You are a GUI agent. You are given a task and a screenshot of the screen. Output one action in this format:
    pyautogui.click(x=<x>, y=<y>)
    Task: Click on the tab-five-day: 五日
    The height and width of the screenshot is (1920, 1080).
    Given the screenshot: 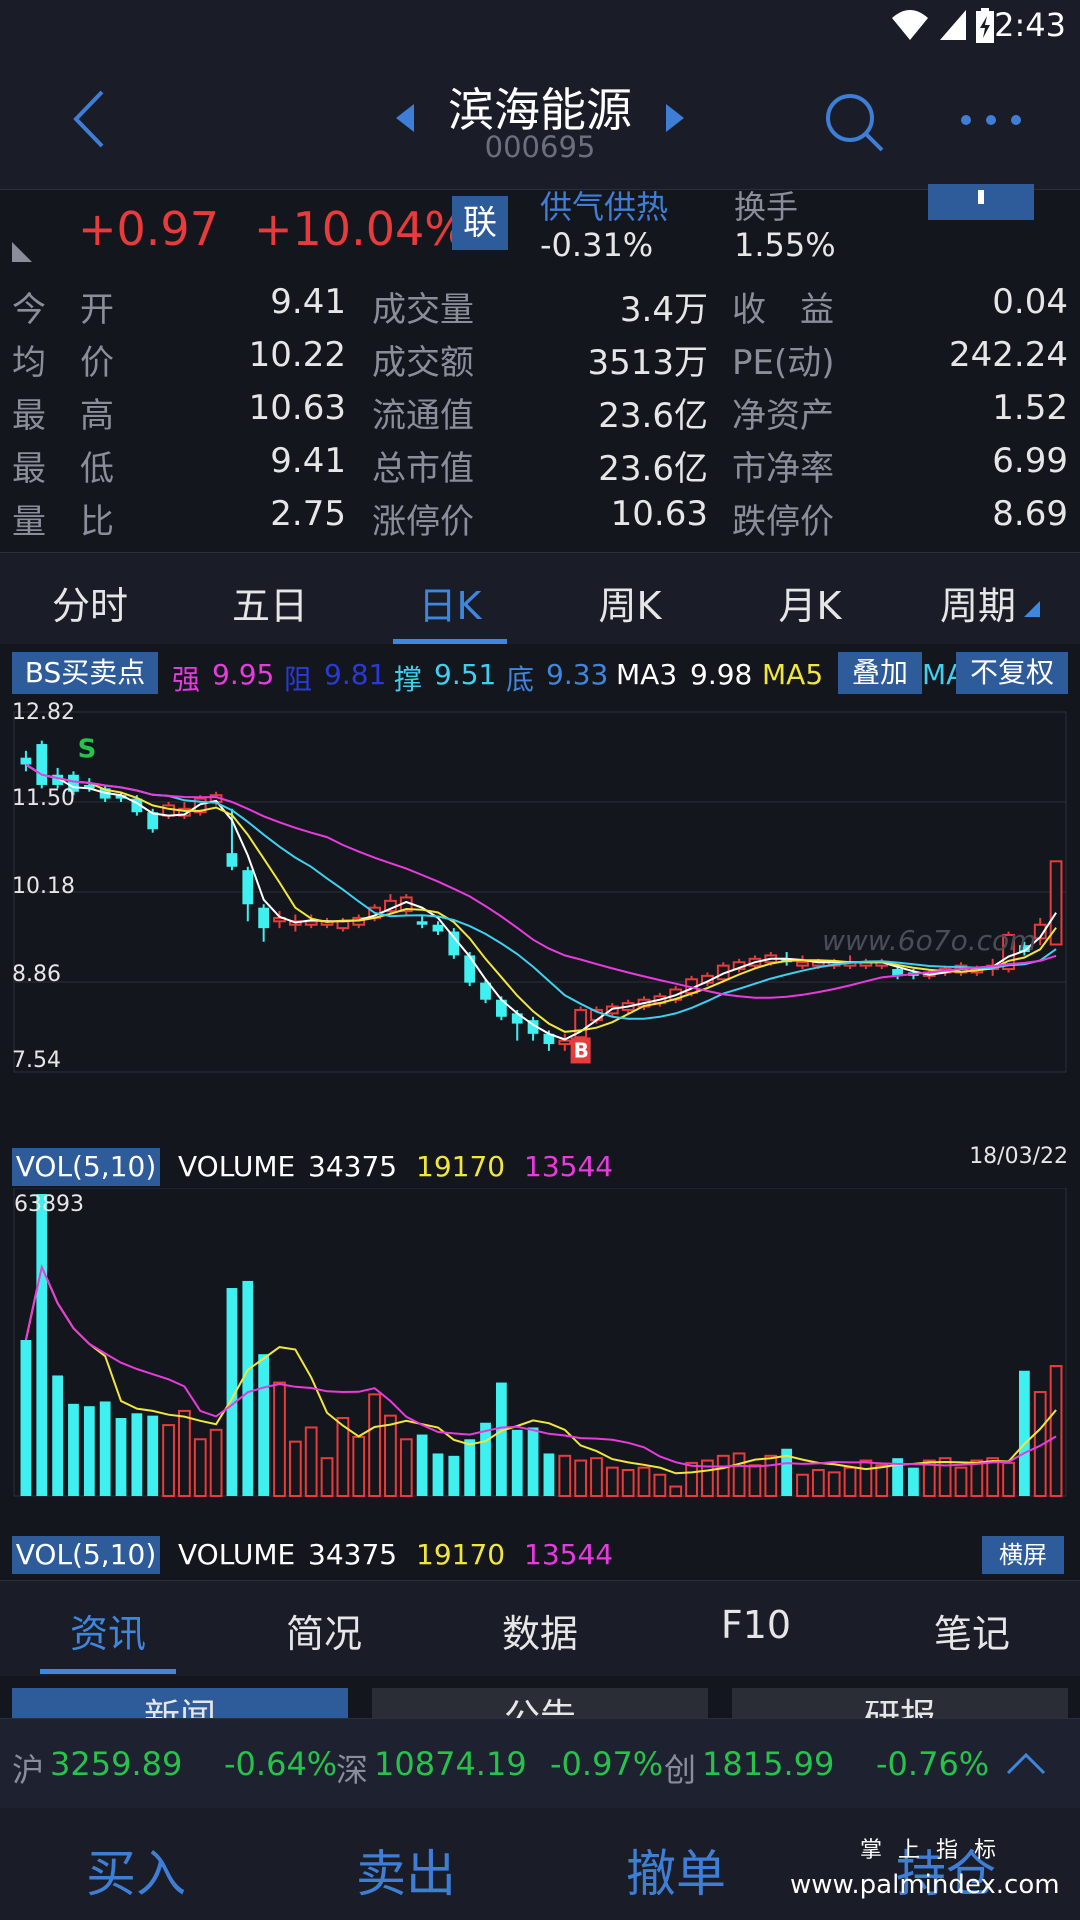 What is the action you would take?
    pyautogui.click(x=270, y=602)
    